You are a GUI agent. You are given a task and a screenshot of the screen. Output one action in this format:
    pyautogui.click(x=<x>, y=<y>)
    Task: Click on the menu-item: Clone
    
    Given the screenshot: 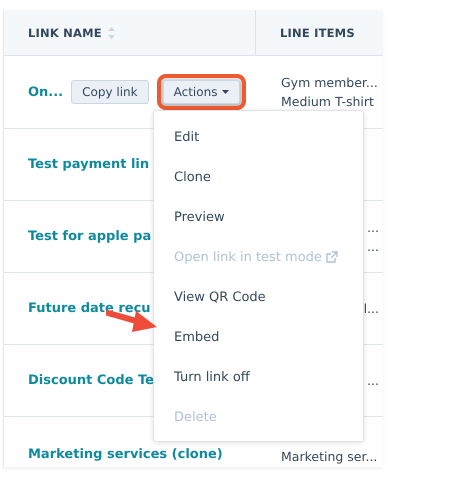 What is the action you would take?
    pyautogui.click(x=258, y=177)
    